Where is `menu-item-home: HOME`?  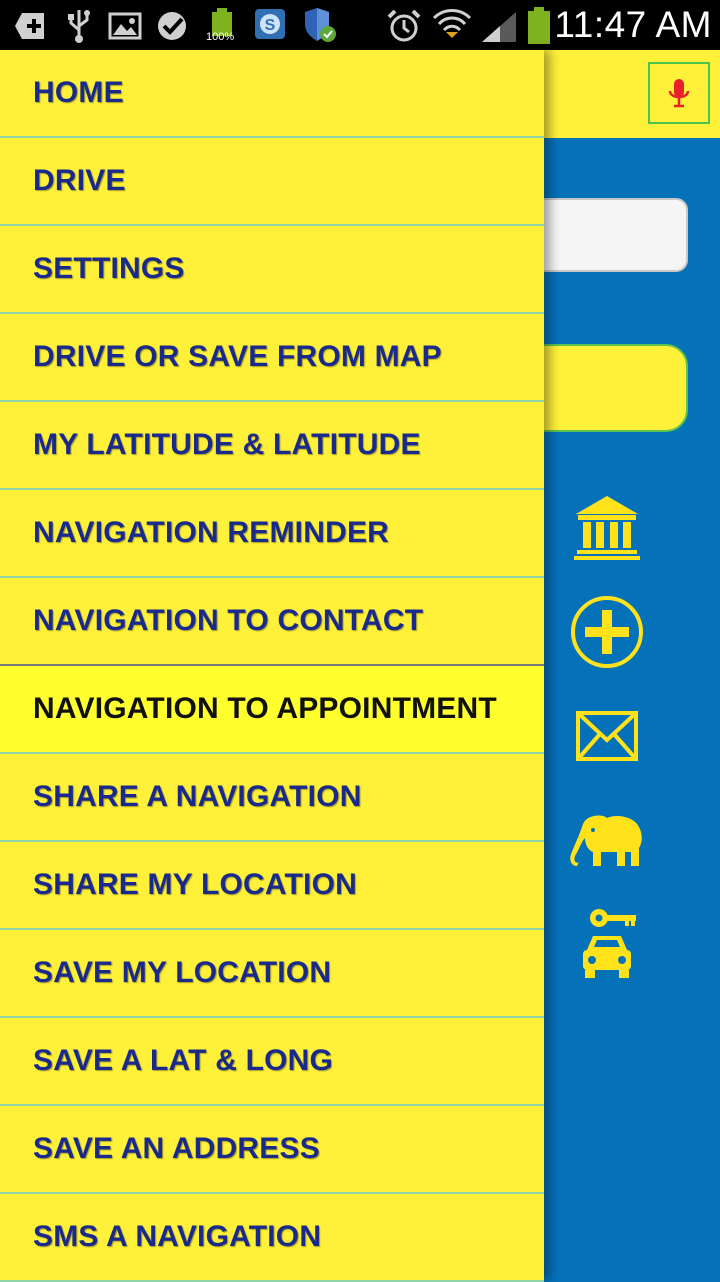 menu-item-home: HOME is located at coordinates (272, 94).